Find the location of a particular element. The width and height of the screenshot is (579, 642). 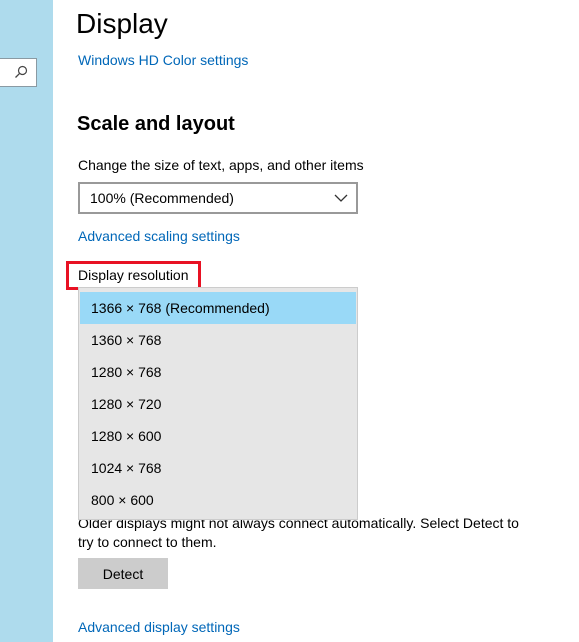

resolution-option-800x600: 800 × 600 is located at coordinates (218, 500).